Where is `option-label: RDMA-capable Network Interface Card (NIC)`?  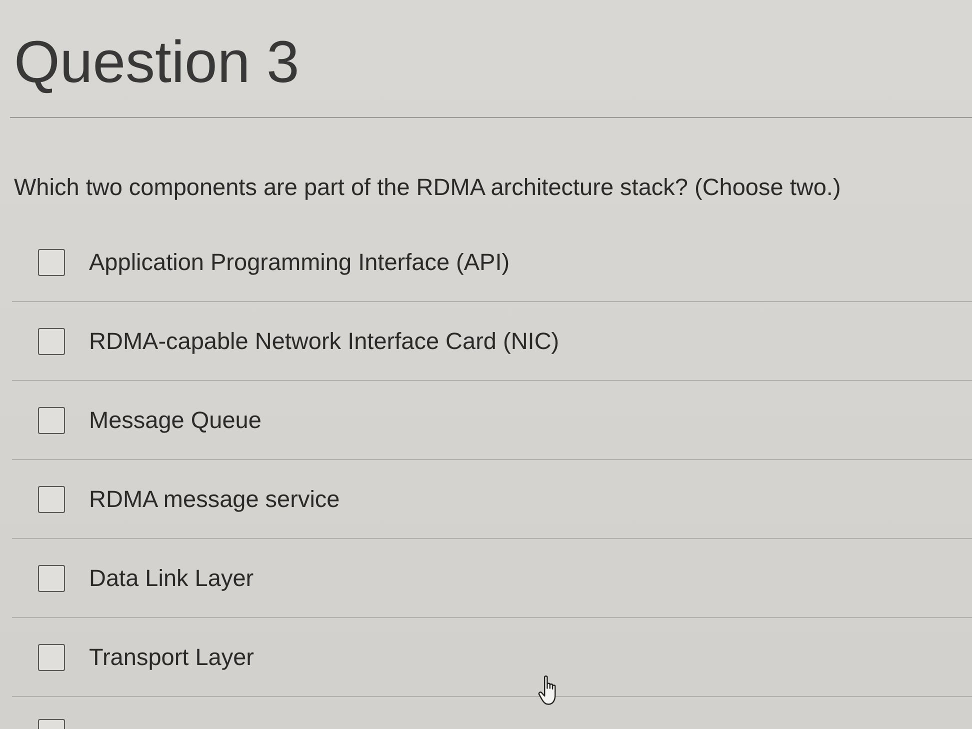
option-label: RDMA-capable Network Interface Card (NIC) is located at coordinates (324, 341).